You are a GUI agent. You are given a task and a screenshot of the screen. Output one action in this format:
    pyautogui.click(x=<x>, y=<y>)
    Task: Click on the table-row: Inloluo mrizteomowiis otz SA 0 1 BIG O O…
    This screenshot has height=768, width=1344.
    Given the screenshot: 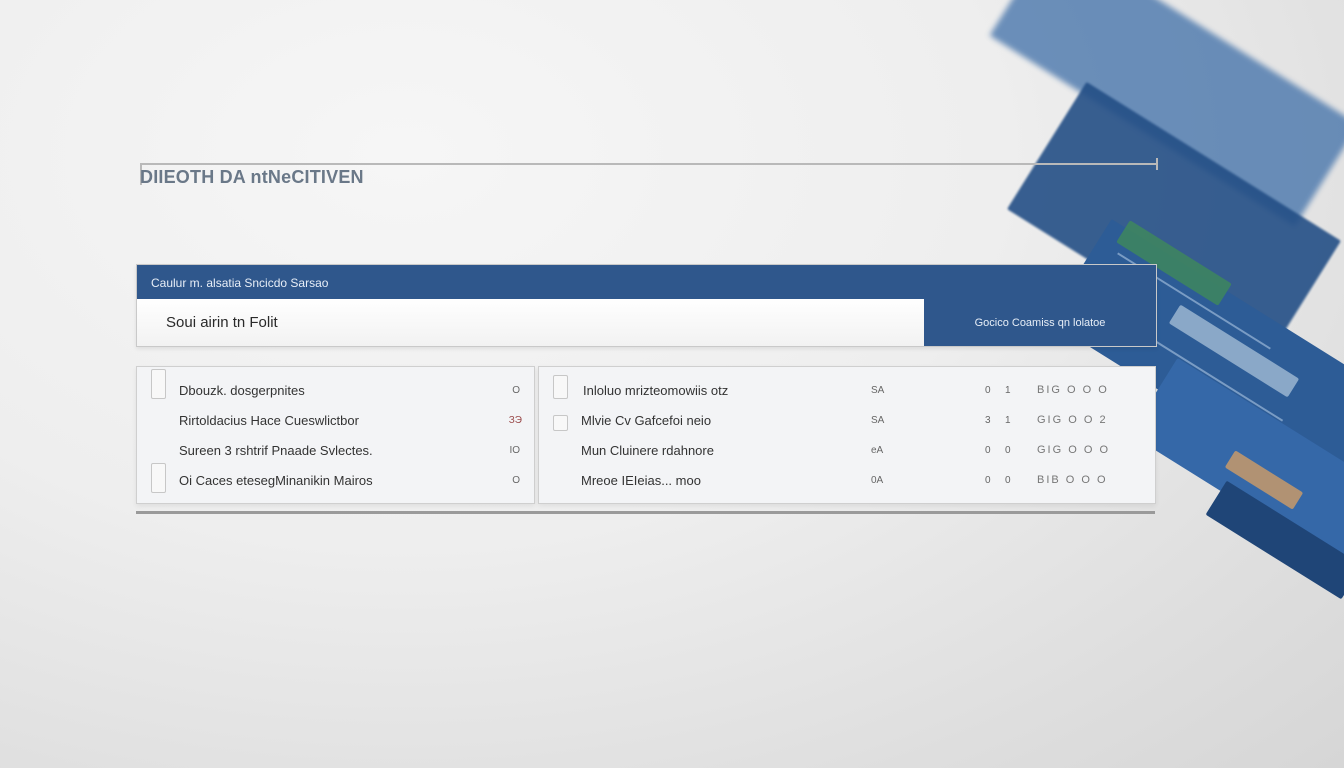 What is the action you would take?
    pyautogui.click(x=847, y=390)
    